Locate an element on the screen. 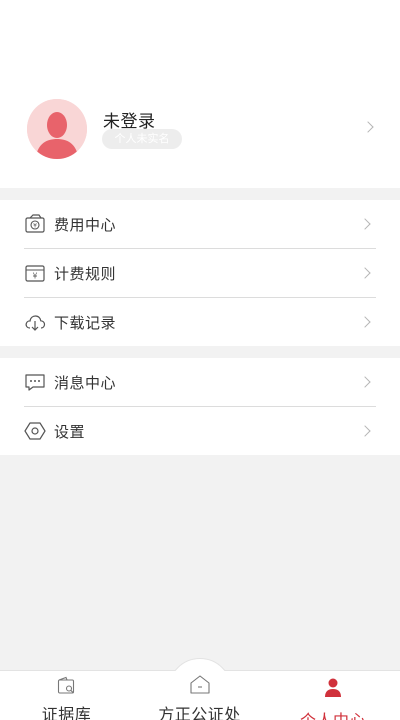  settings-hexagon-icon is located at coordinates (35, 431).